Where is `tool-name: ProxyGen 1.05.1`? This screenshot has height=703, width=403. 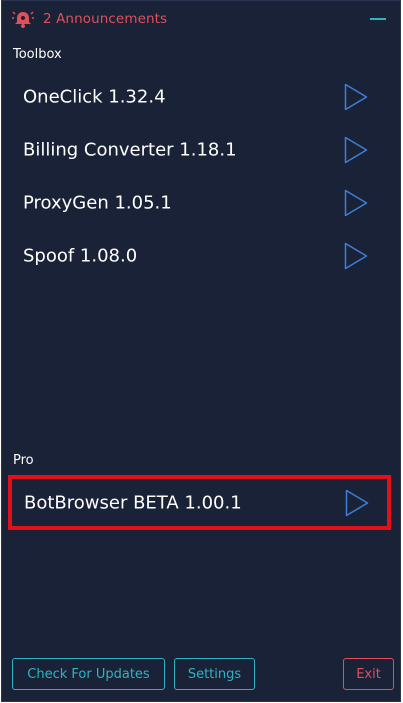
tool-name: ProxyGen 1.05.1 is located at coordinates (97, 203).